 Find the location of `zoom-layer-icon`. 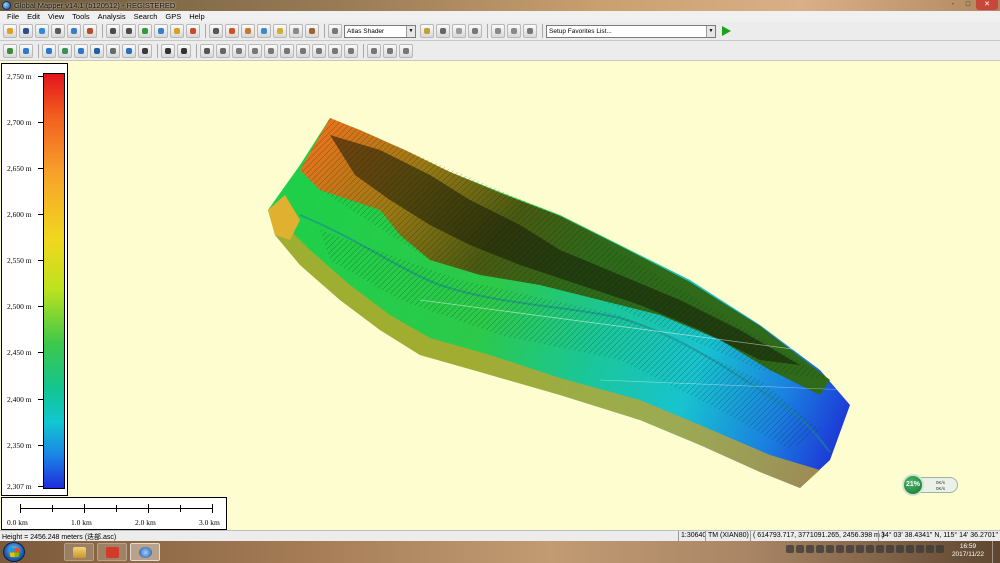

zoom-layer-icon is located at coordinates (161, 31).